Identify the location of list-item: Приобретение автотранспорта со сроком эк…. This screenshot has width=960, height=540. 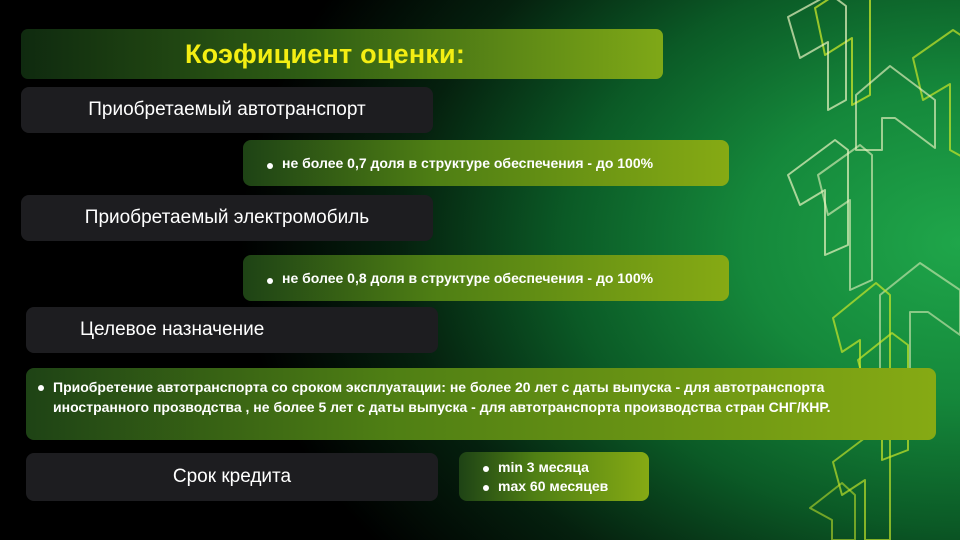
(476, 397).